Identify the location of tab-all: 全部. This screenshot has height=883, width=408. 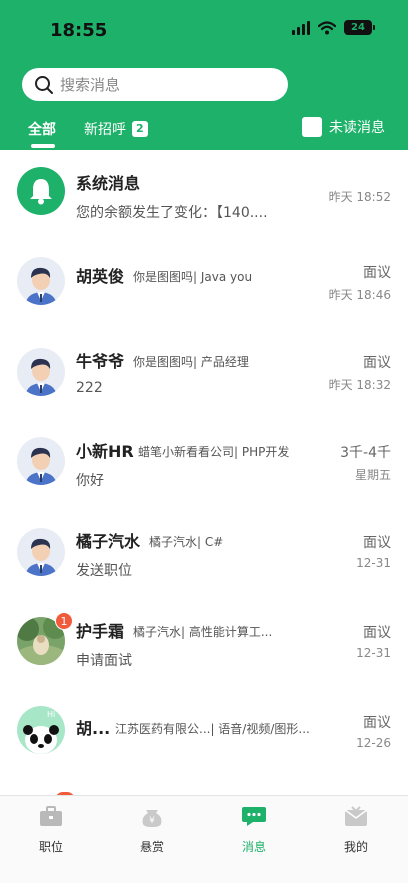
(42, 129).